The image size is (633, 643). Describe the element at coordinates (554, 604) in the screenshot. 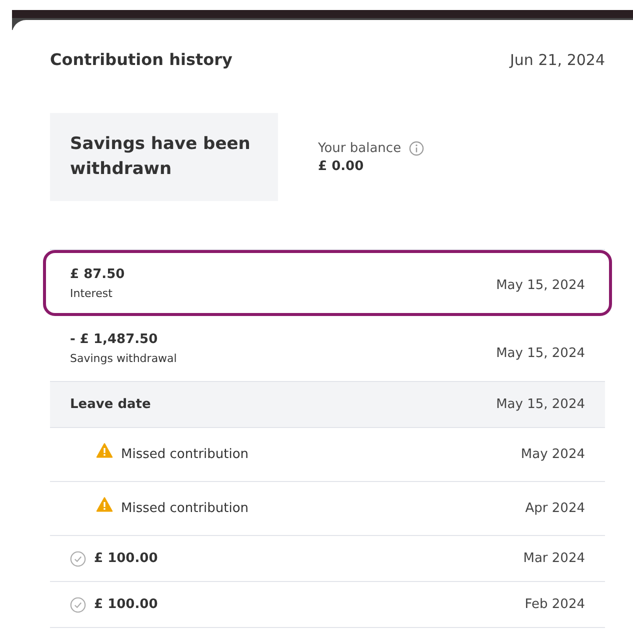

I see `date-text: Feb 2024` at that location.